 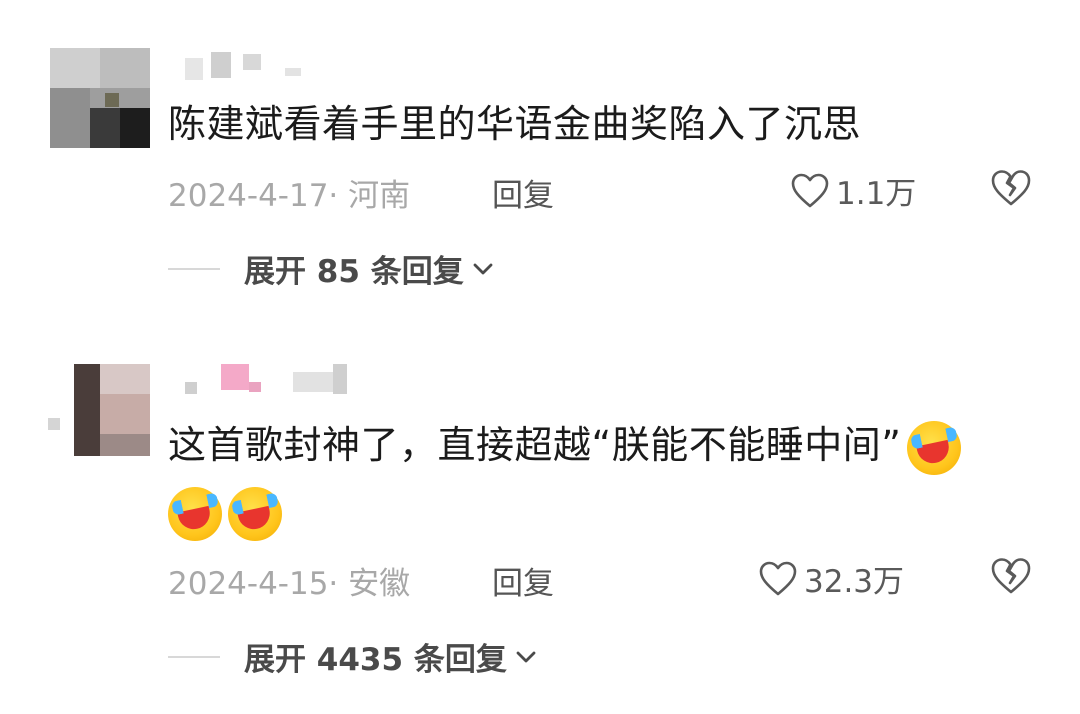 I want to click on like-count: 1.1万, so click(x=876, y=194).